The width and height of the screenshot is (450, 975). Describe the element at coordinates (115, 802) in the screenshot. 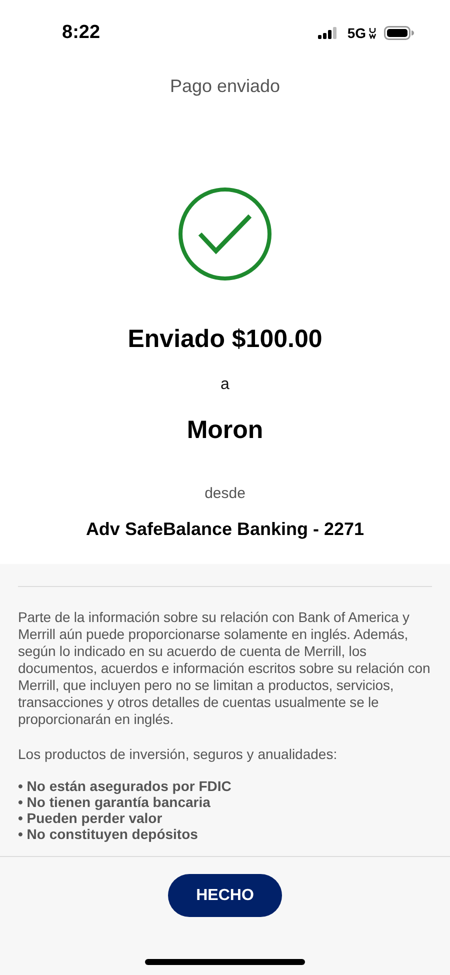

I see `disclosure-bullet: • No tienen garantía bancaria` at that location.